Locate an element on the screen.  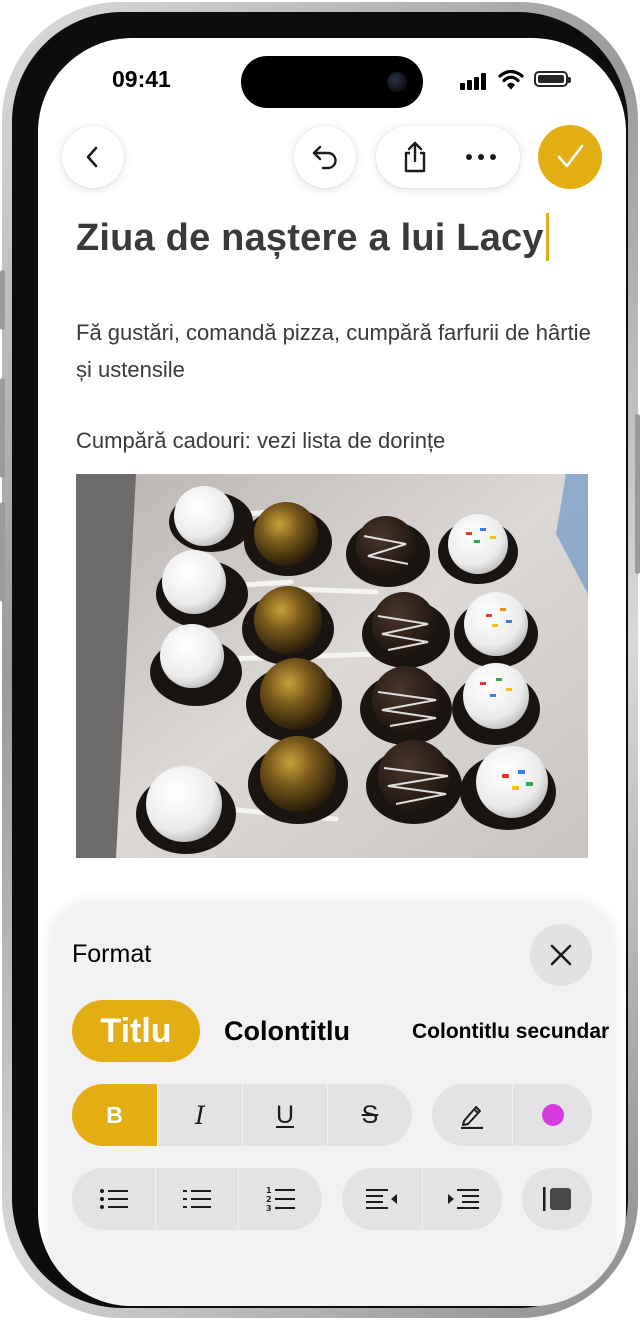
note-title-text: Ziua de naștere a lui Lacy is located at coordinates (310, 238).